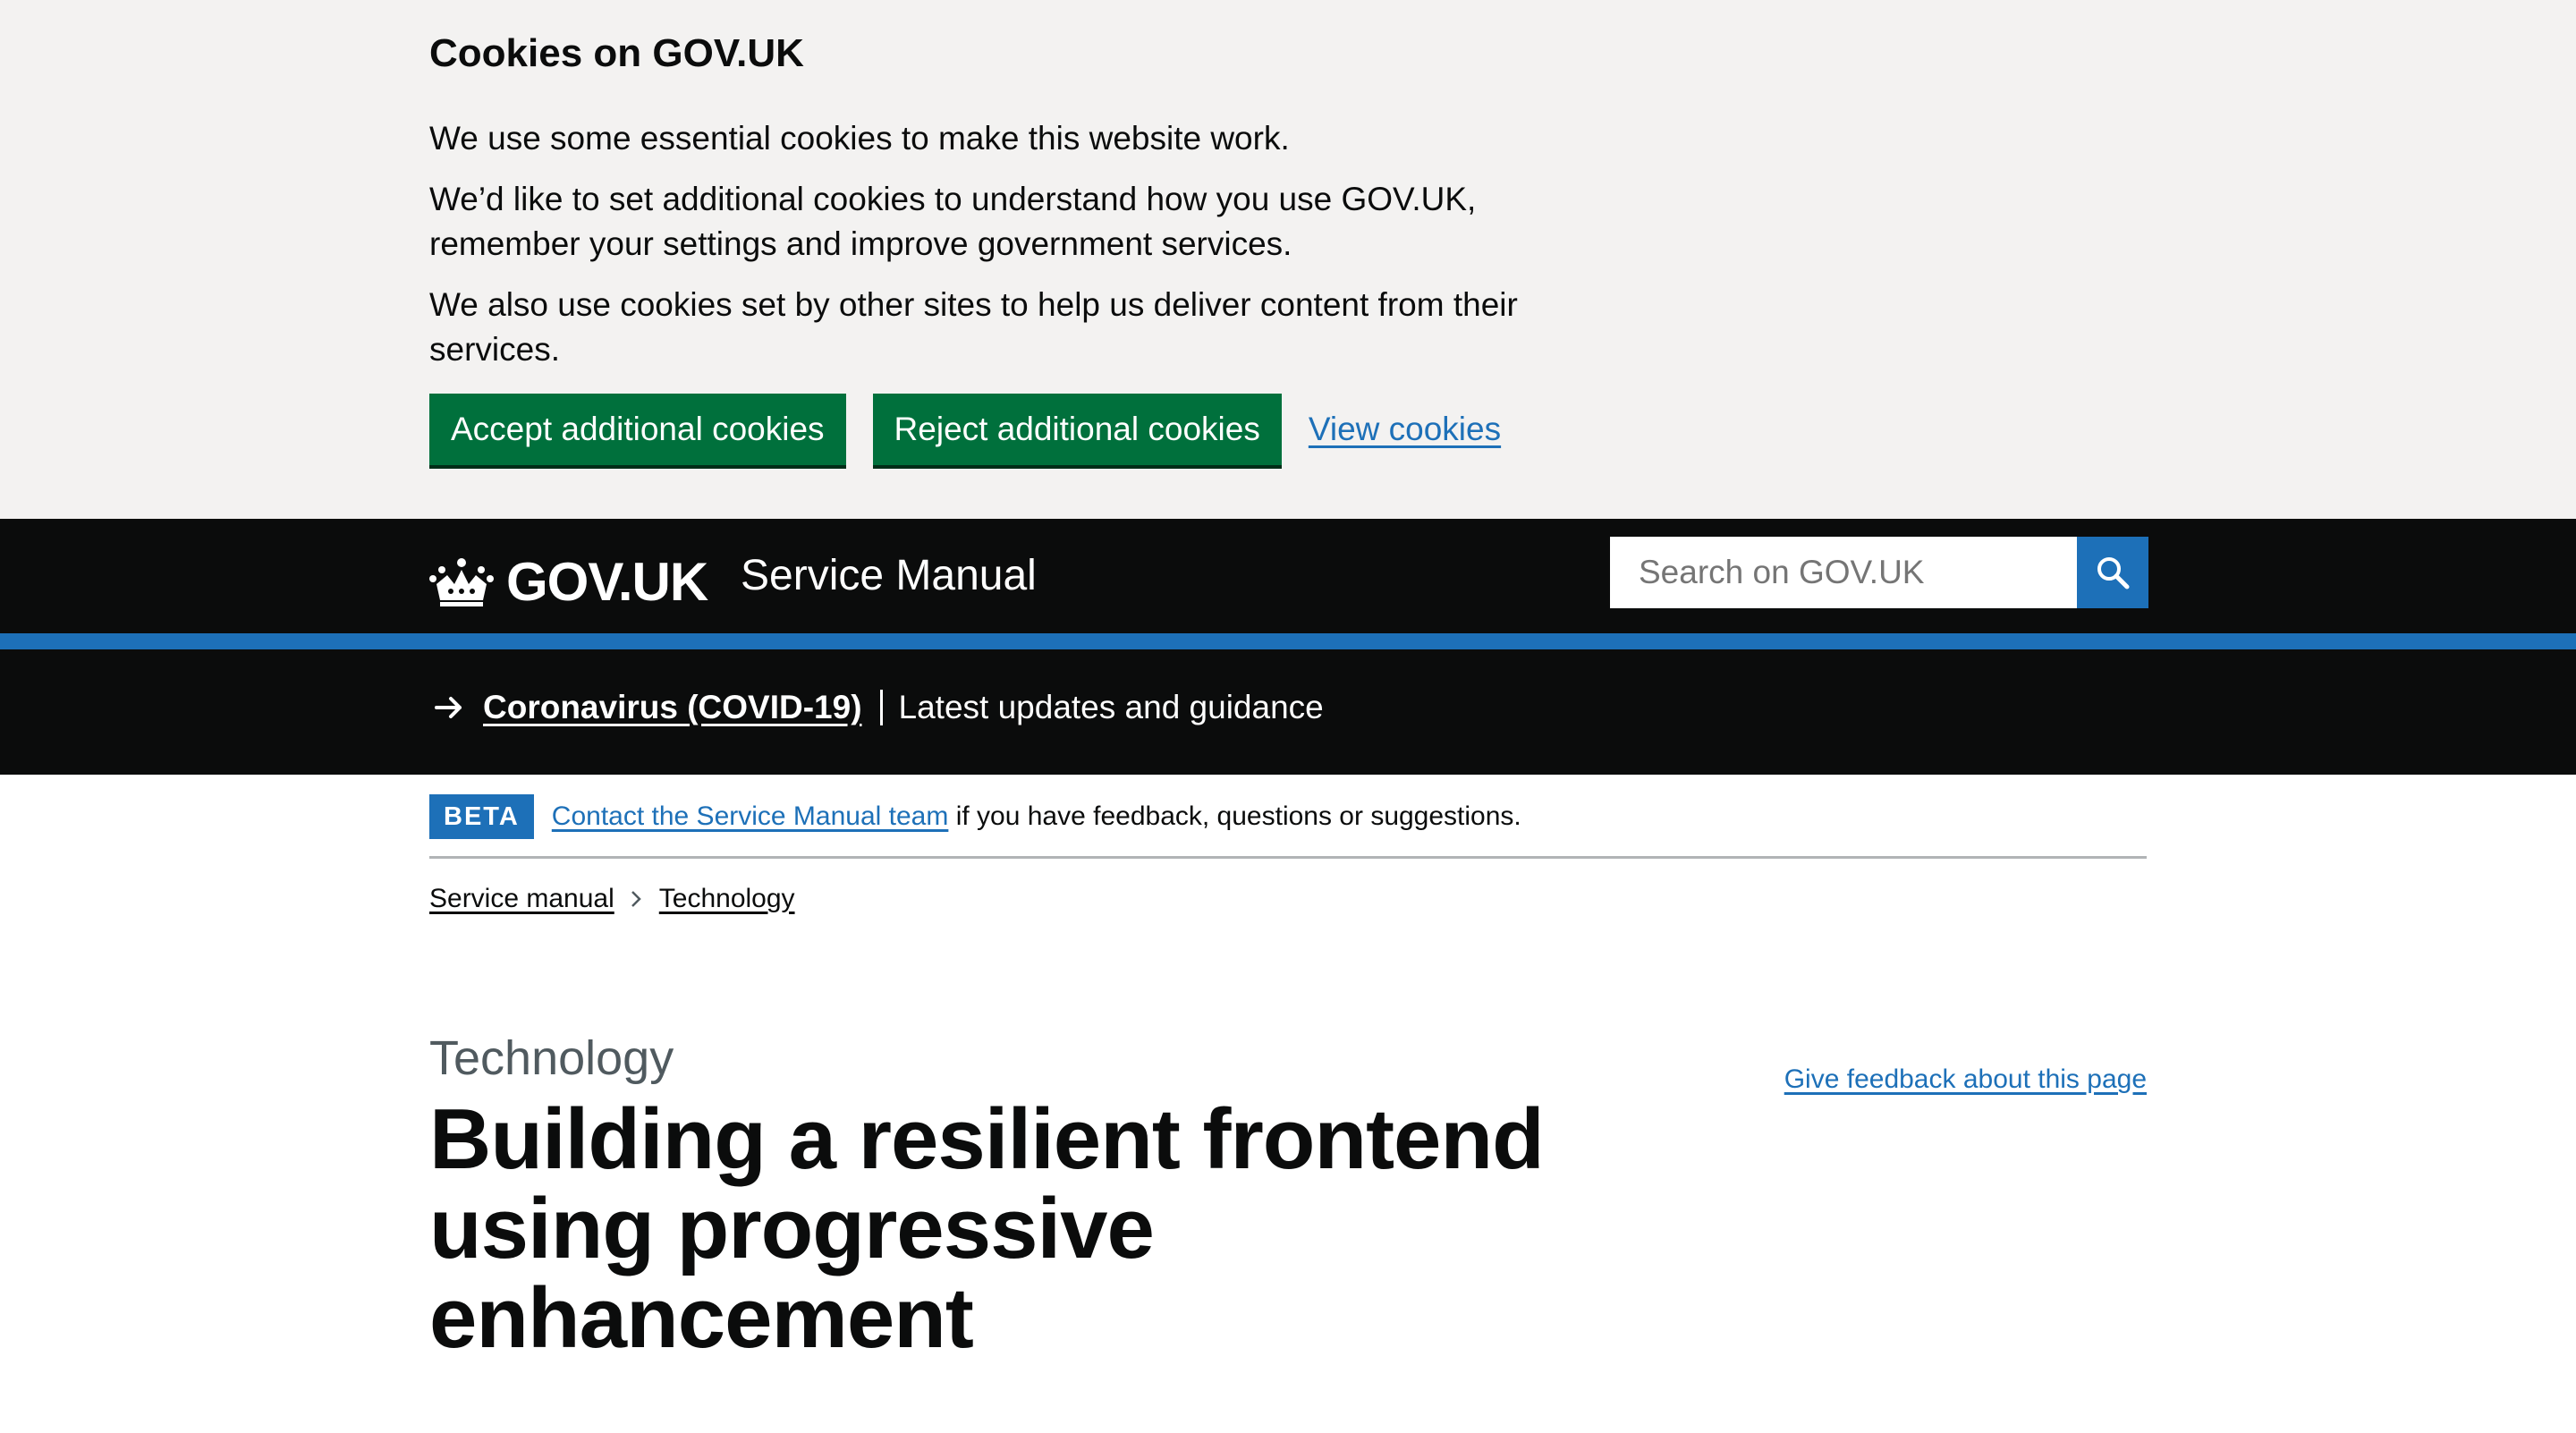 The image size is (2576, 1433). I want to click on breadcrumb: Service manual Technology, so click(612, 899).